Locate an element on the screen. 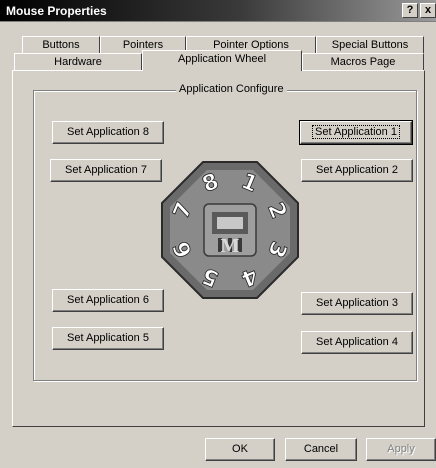  set-application-6-button: Set Application 6 is located at coordinates (108, 300).